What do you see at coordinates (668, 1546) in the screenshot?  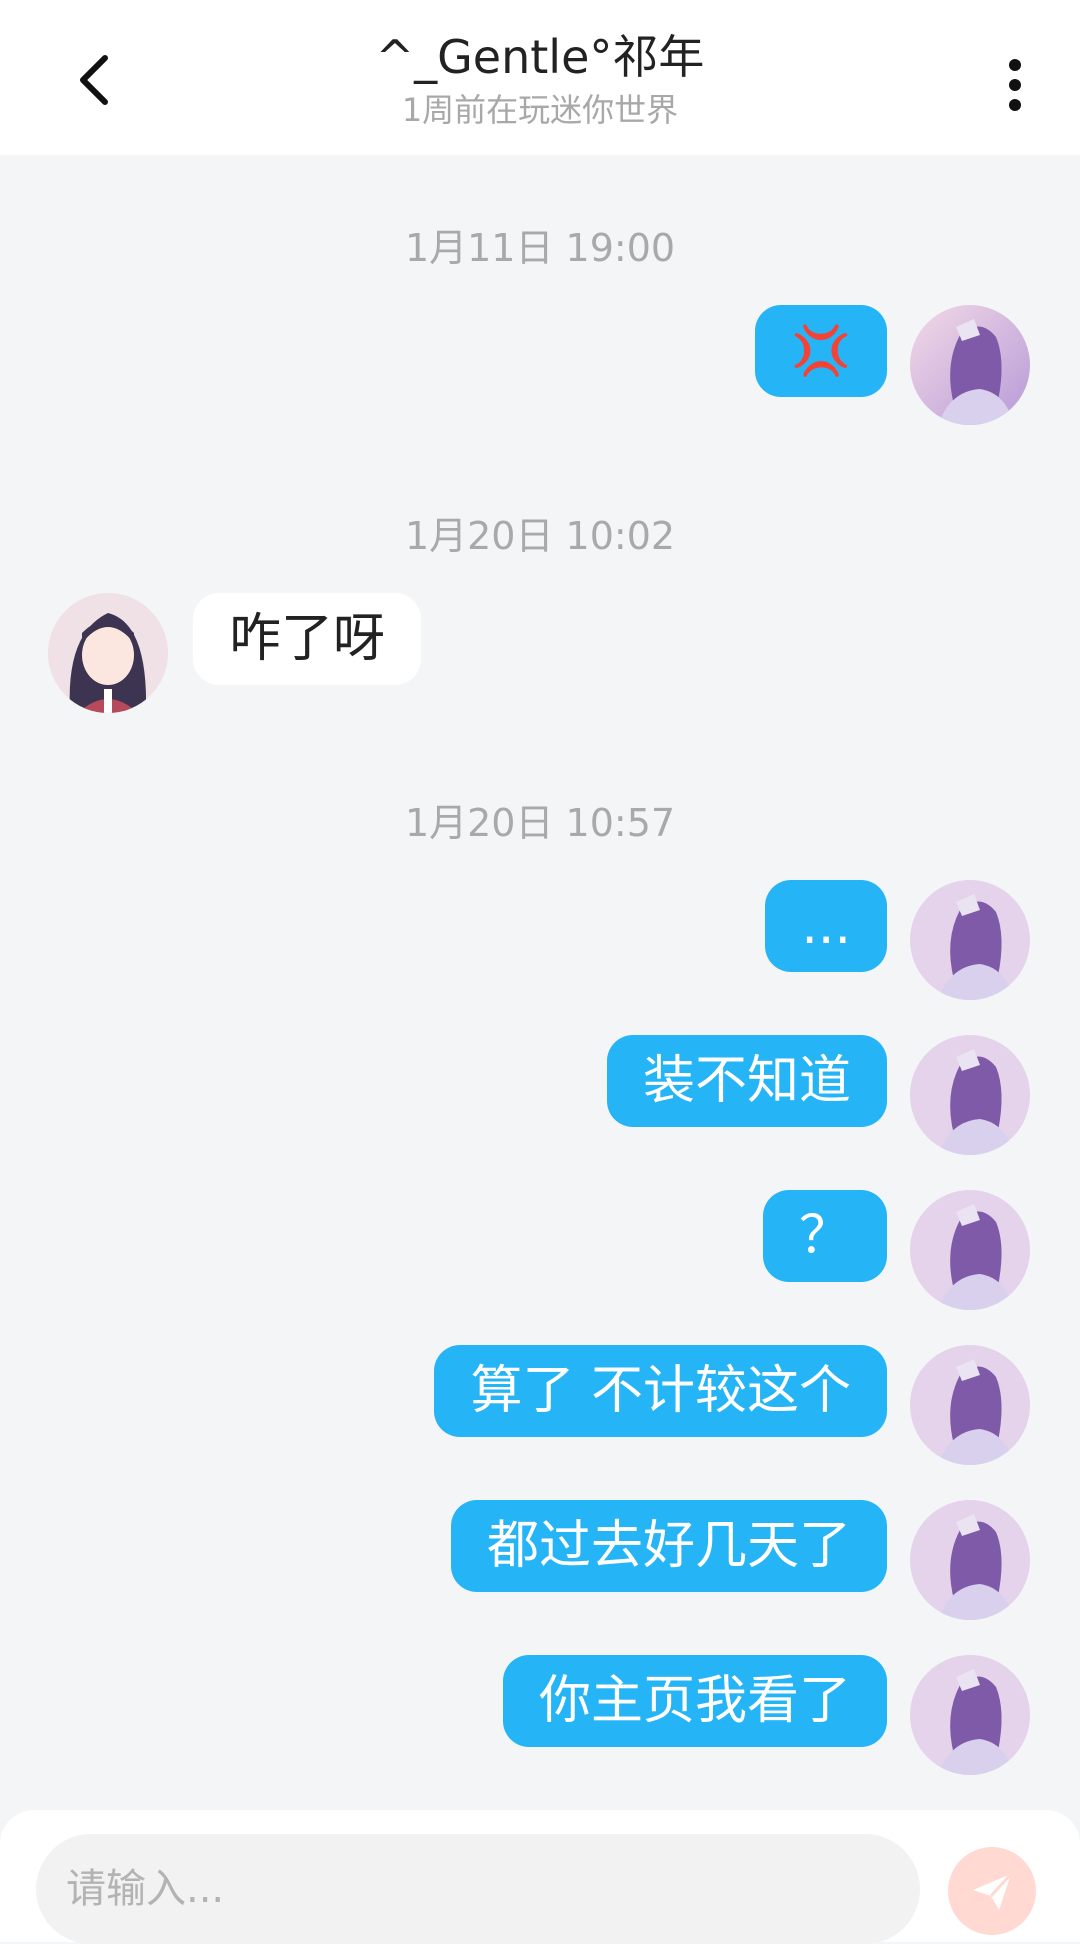 I see `message-bubble-out: 都过去好几天了` at bounding box center [668, 1546].